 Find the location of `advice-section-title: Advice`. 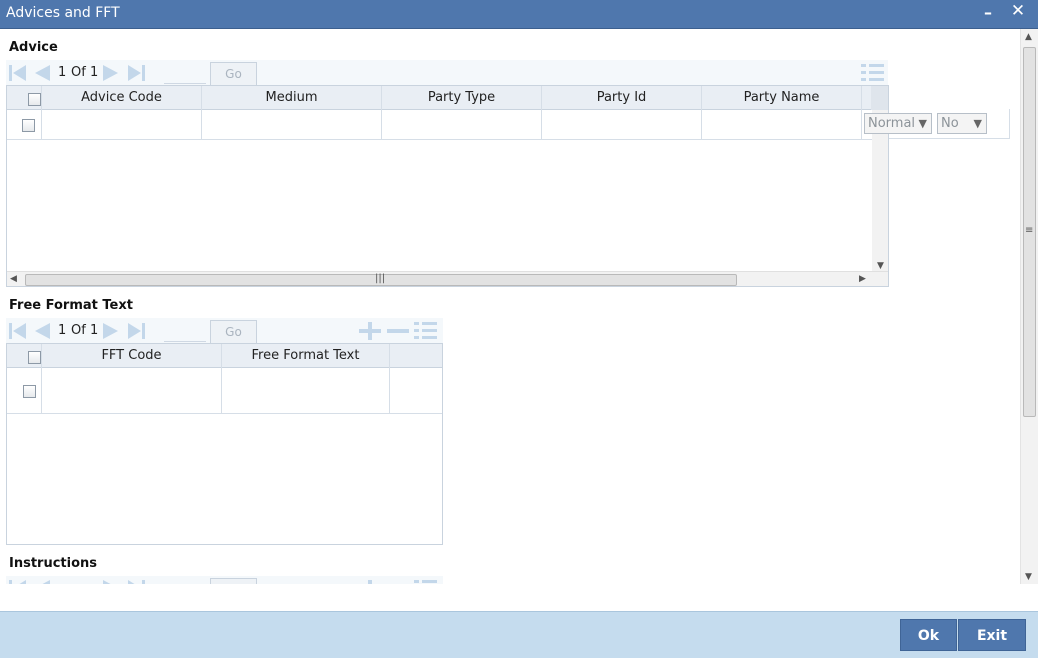

advice-section-title: Advice is located at coordinates (33, 47).